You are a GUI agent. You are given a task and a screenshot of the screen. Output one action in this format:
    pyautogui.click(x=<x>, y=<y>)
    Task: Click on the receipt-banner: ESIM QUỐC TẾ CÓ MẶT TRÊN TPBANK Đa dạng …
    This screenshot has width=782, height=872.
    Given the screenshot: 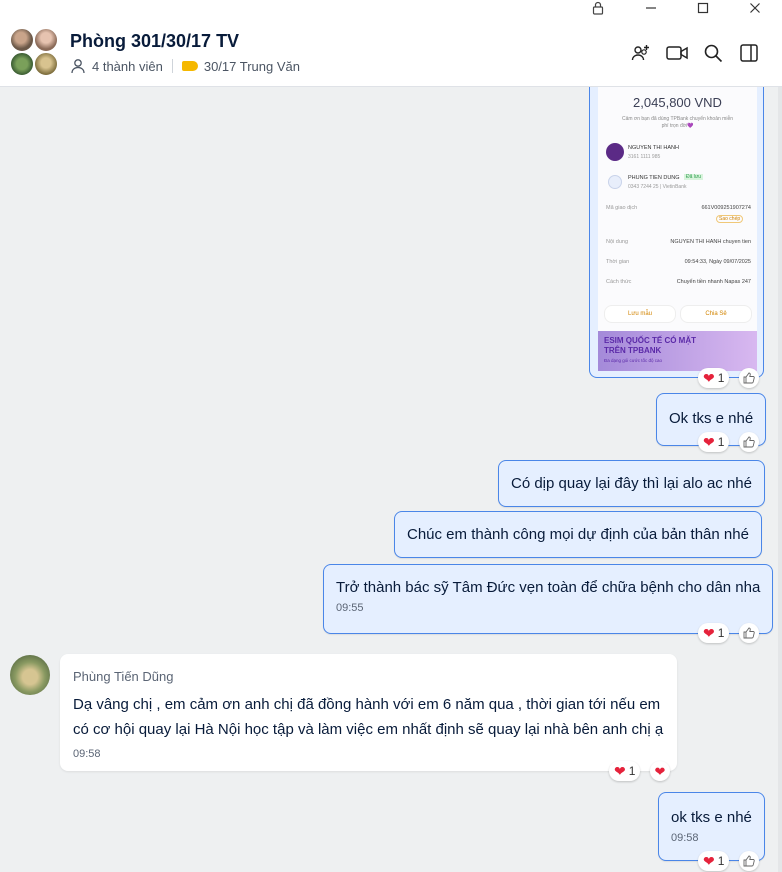 What is the action you would take?
    pyautogui.click(x=677, y=351)
    